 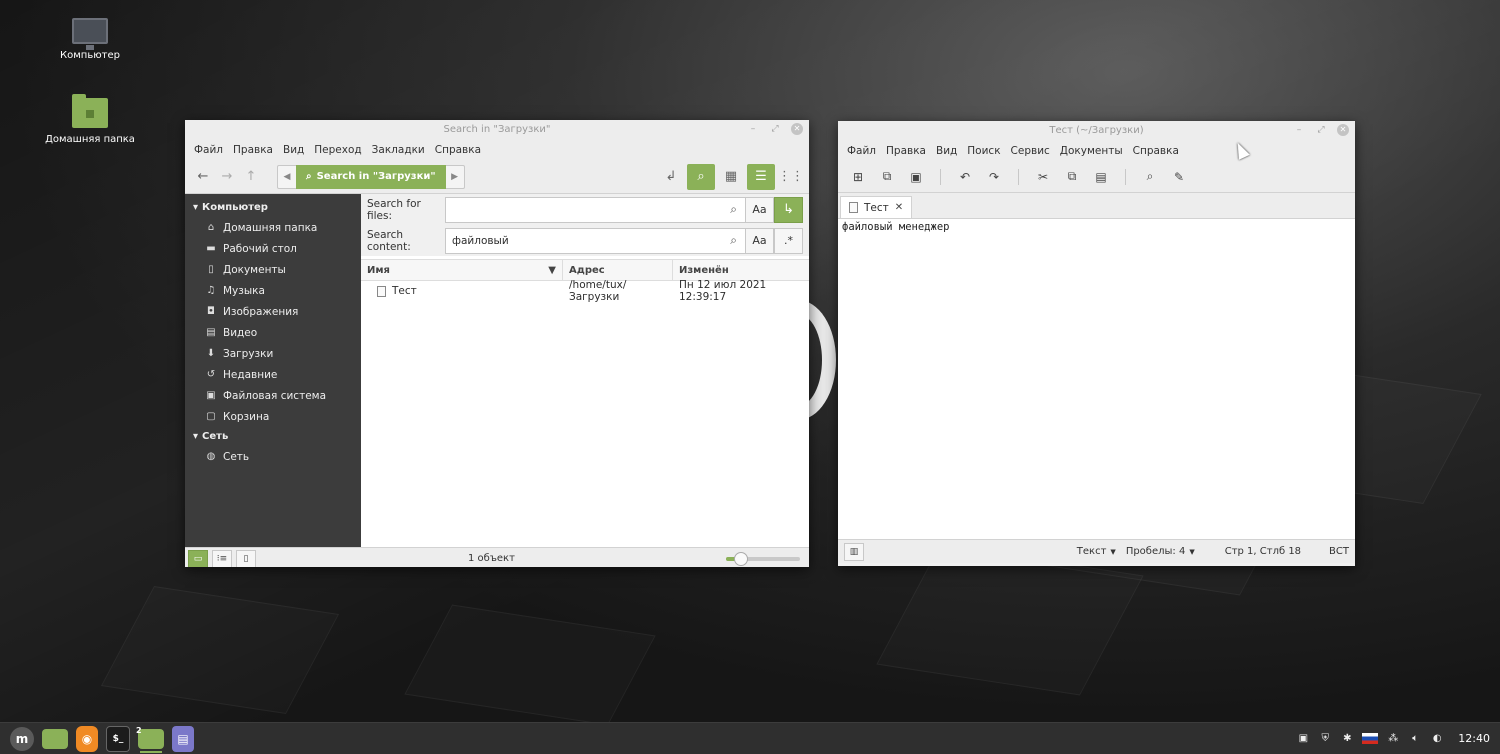 What do you see at coordinates (273, 353) in the screenshot?
I see `sidebar-item-downloads: ⬇ Загрузки` at bounding box center [273, 353].